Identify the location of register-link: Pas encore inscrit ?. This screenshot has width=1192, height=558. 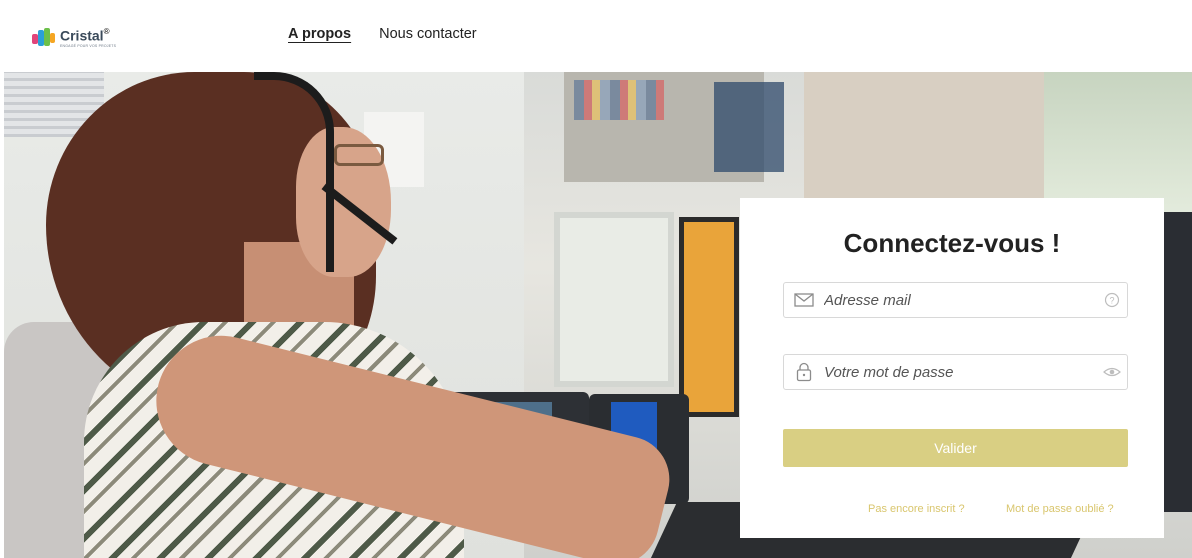
(916, 509).